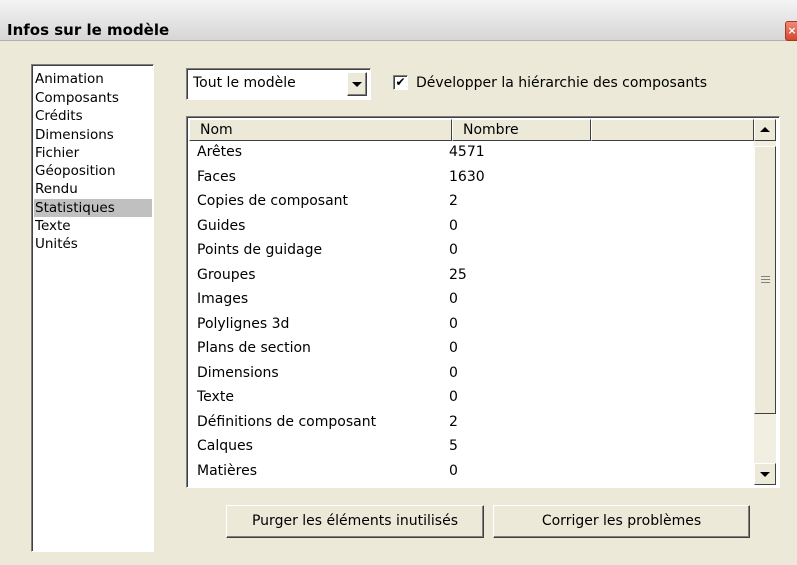  Describe the element at coordinates (458, 274) in the screenshot. I see `row-count: 25` at that location.